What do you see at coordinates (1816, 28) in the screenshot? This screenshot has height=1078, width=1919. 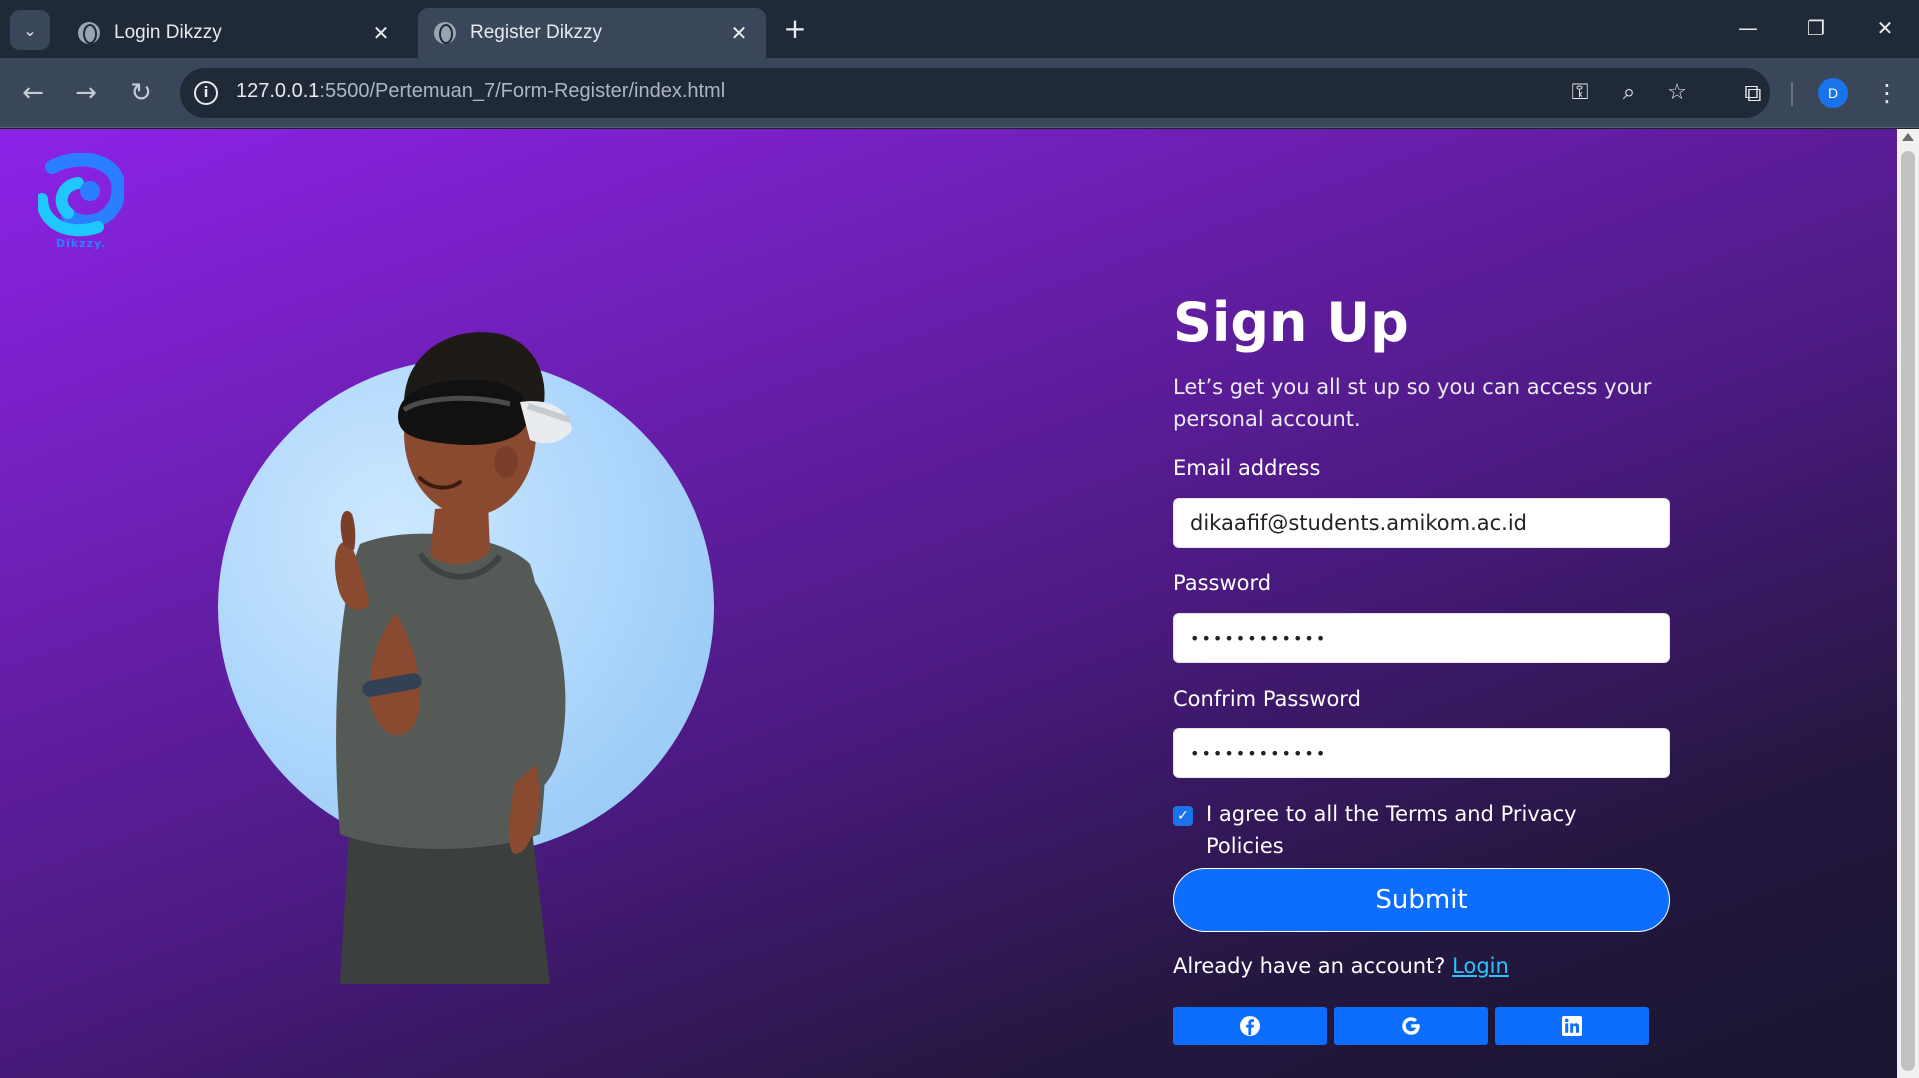 I see `restore-icon: ❐` at bounding box center [1816, 28].